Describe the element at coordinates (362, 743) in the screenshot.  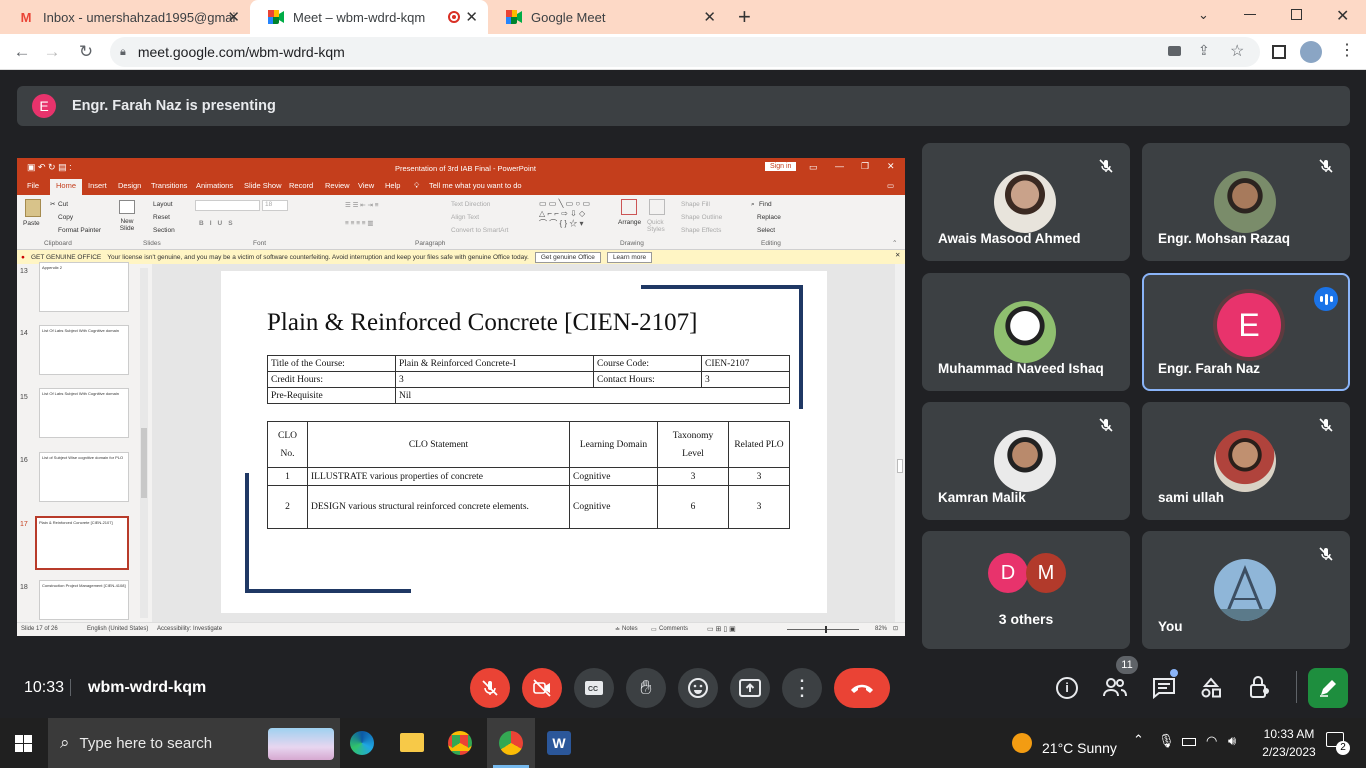
I see `edge-icon` at that location.